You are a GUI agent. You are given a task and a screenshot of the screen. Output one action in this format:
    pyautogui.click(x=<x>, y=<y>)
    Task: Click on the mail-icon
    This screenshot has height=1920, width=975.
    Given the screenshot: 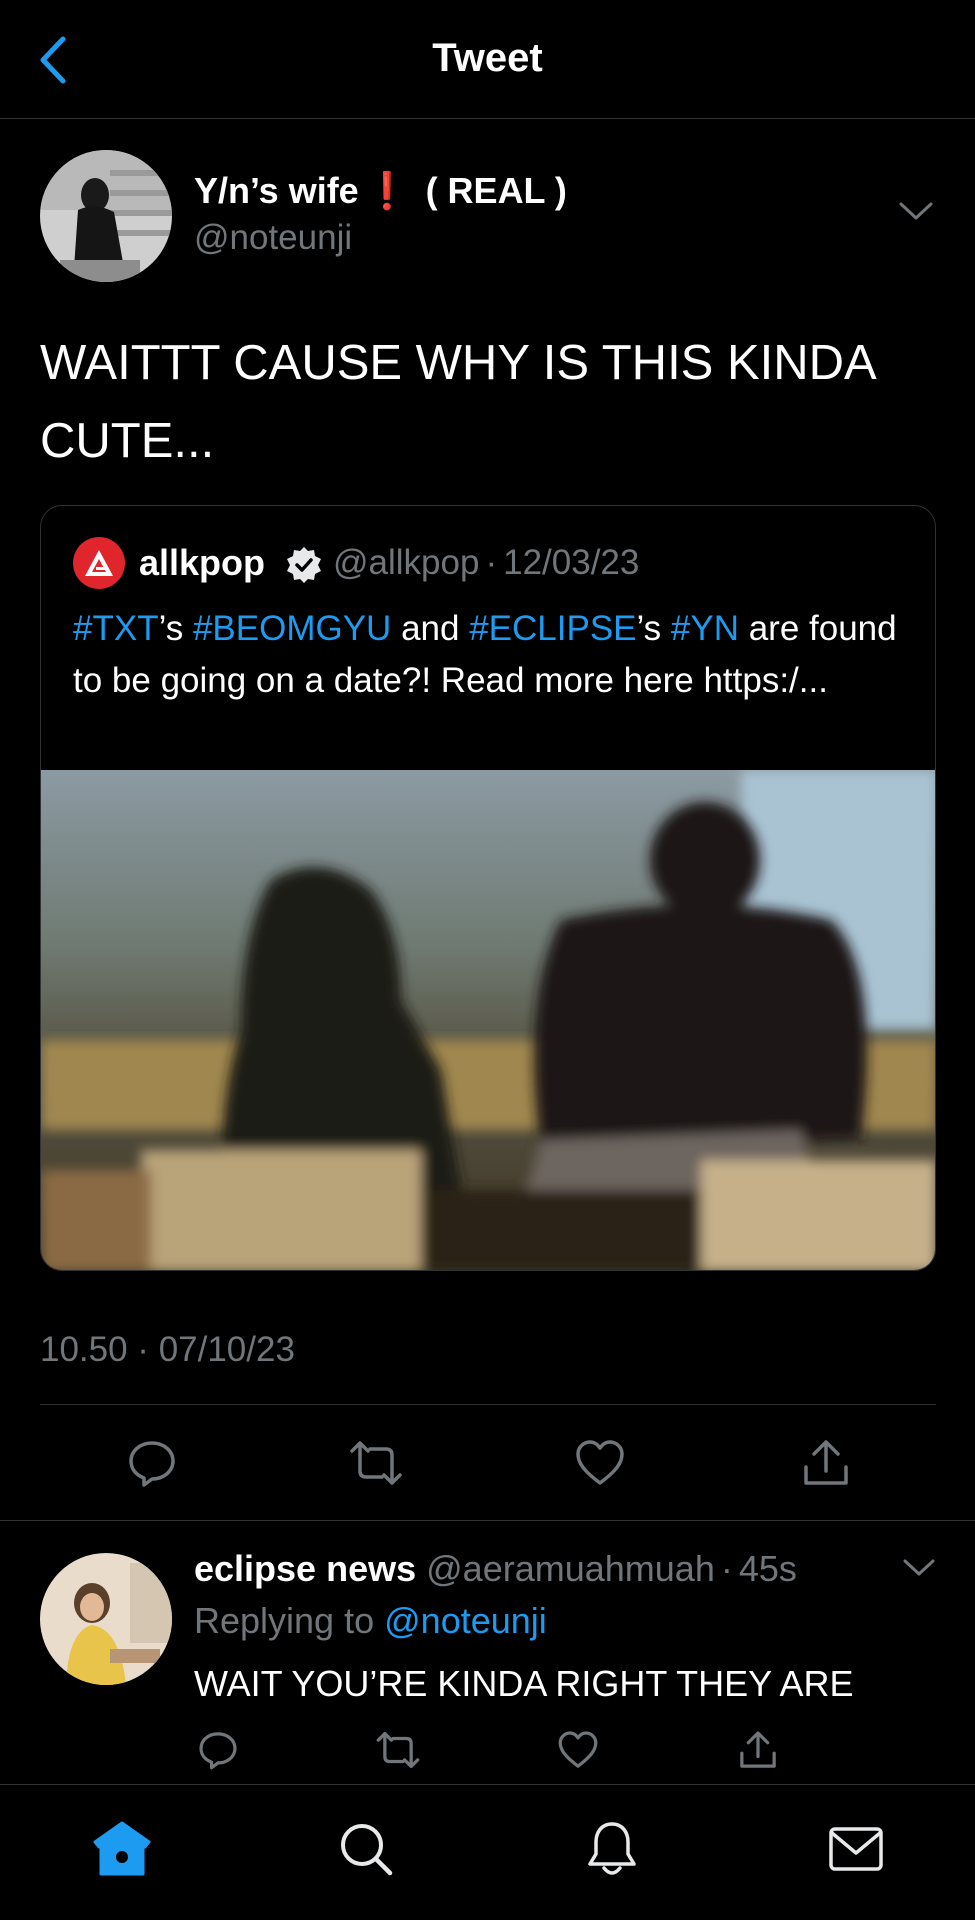 What is the action you would take?
    pyautogui.click(x=856, y=1849)
    